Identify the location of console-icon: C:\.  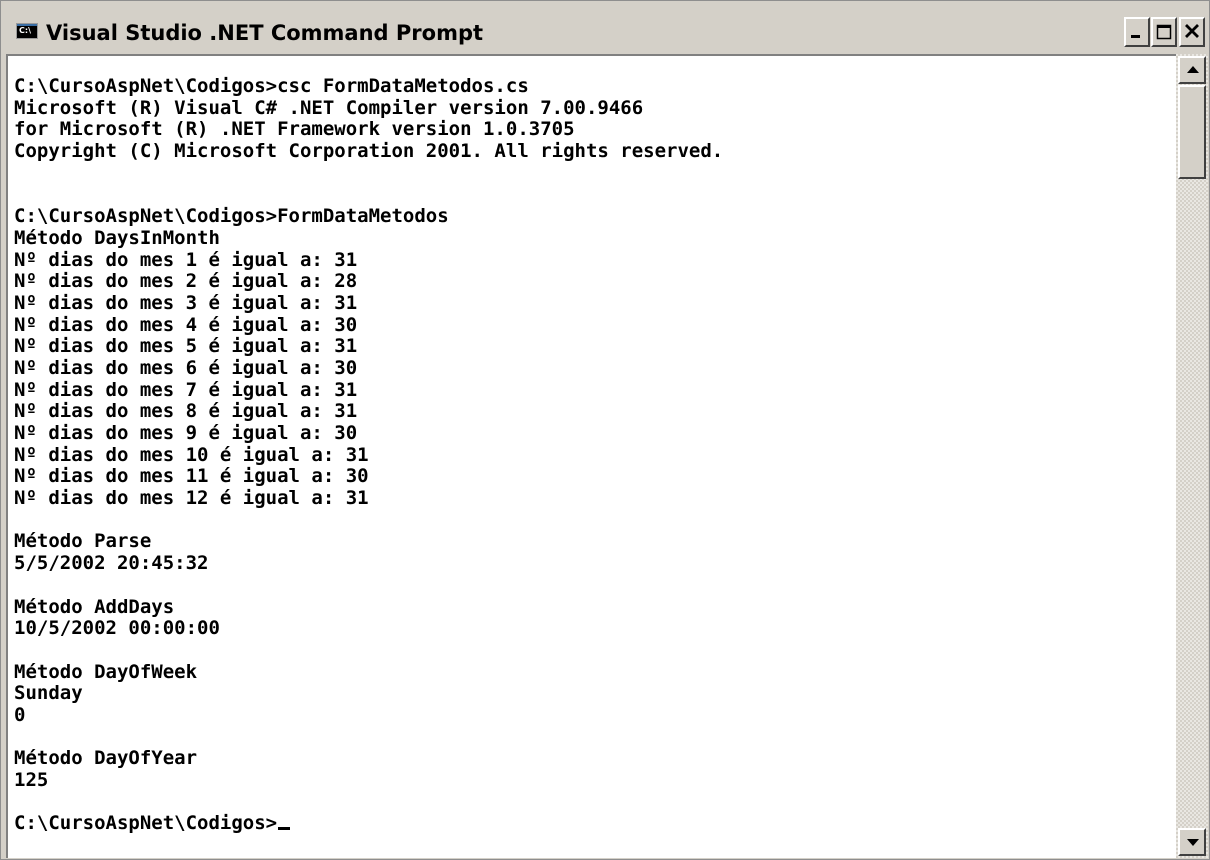
(27, 31).